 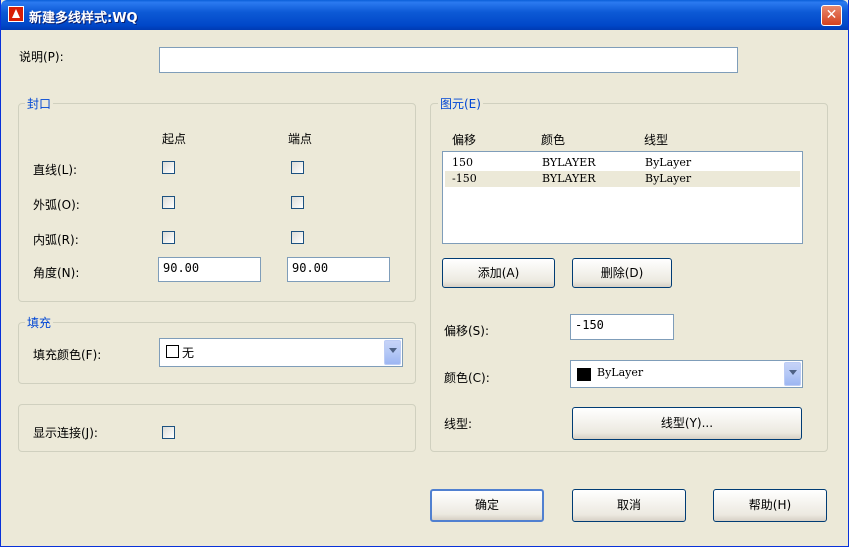 I want to click on offset-label: 偏移(S):, so click(x=467, y=331).